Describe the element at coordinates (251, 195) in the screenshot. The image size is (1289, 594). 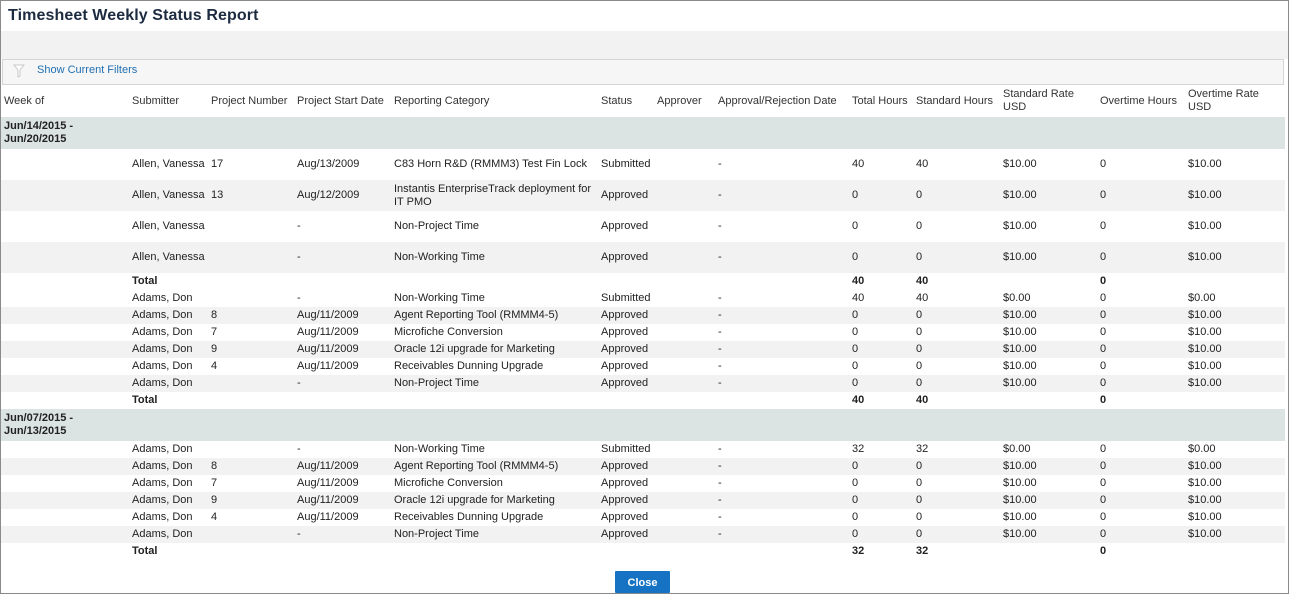
I see `project-number-cell: 13` at that location.